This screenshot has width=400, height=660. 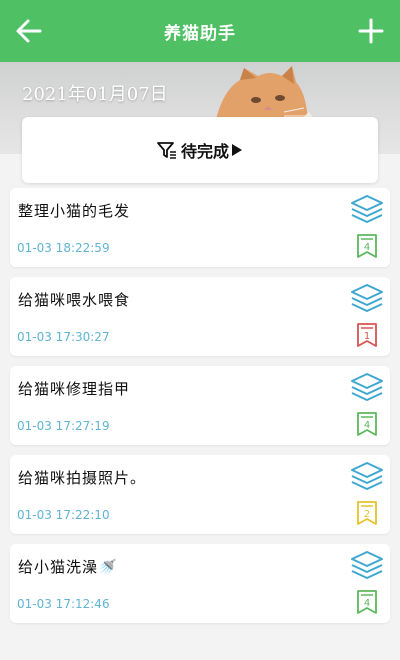 What do you see at coordinates (204, 151) in the screenshot?
I see `filter-label: 待完成` at bounding box center [204, 151].